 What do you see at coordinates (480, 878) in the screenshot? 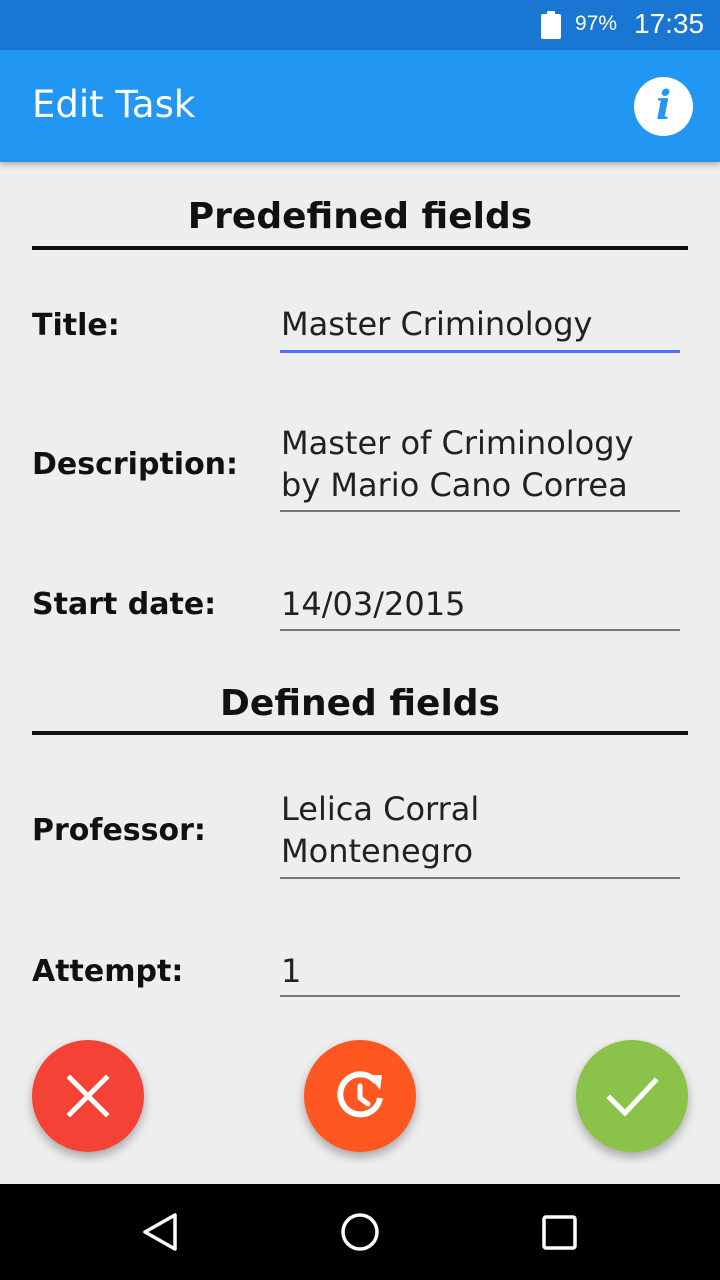
I see `professor-input-underline` at bounding box center [480, 878].